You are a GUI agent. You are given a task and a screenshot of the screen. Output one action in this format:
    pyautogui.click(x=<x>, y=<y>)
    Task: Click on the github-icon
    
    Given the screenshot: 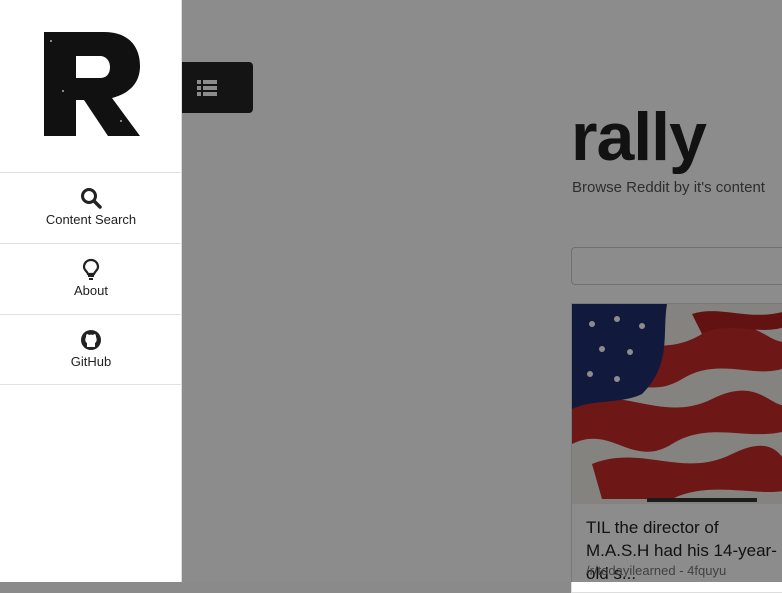 What is the action you would take?
    pyautogui.click(x=91, y=340)
    